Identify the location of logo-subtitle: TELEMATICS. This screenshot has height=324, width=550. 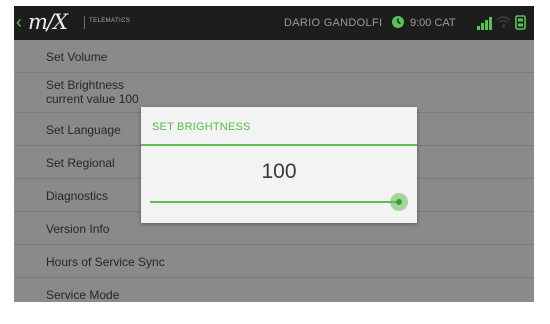
(110, 21).